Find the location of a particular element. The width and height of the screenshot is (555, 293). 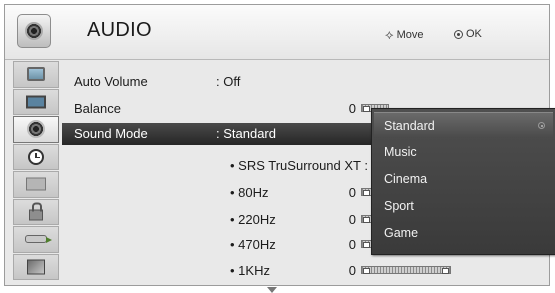

category-sidebar is located at coordinates (36, 172).